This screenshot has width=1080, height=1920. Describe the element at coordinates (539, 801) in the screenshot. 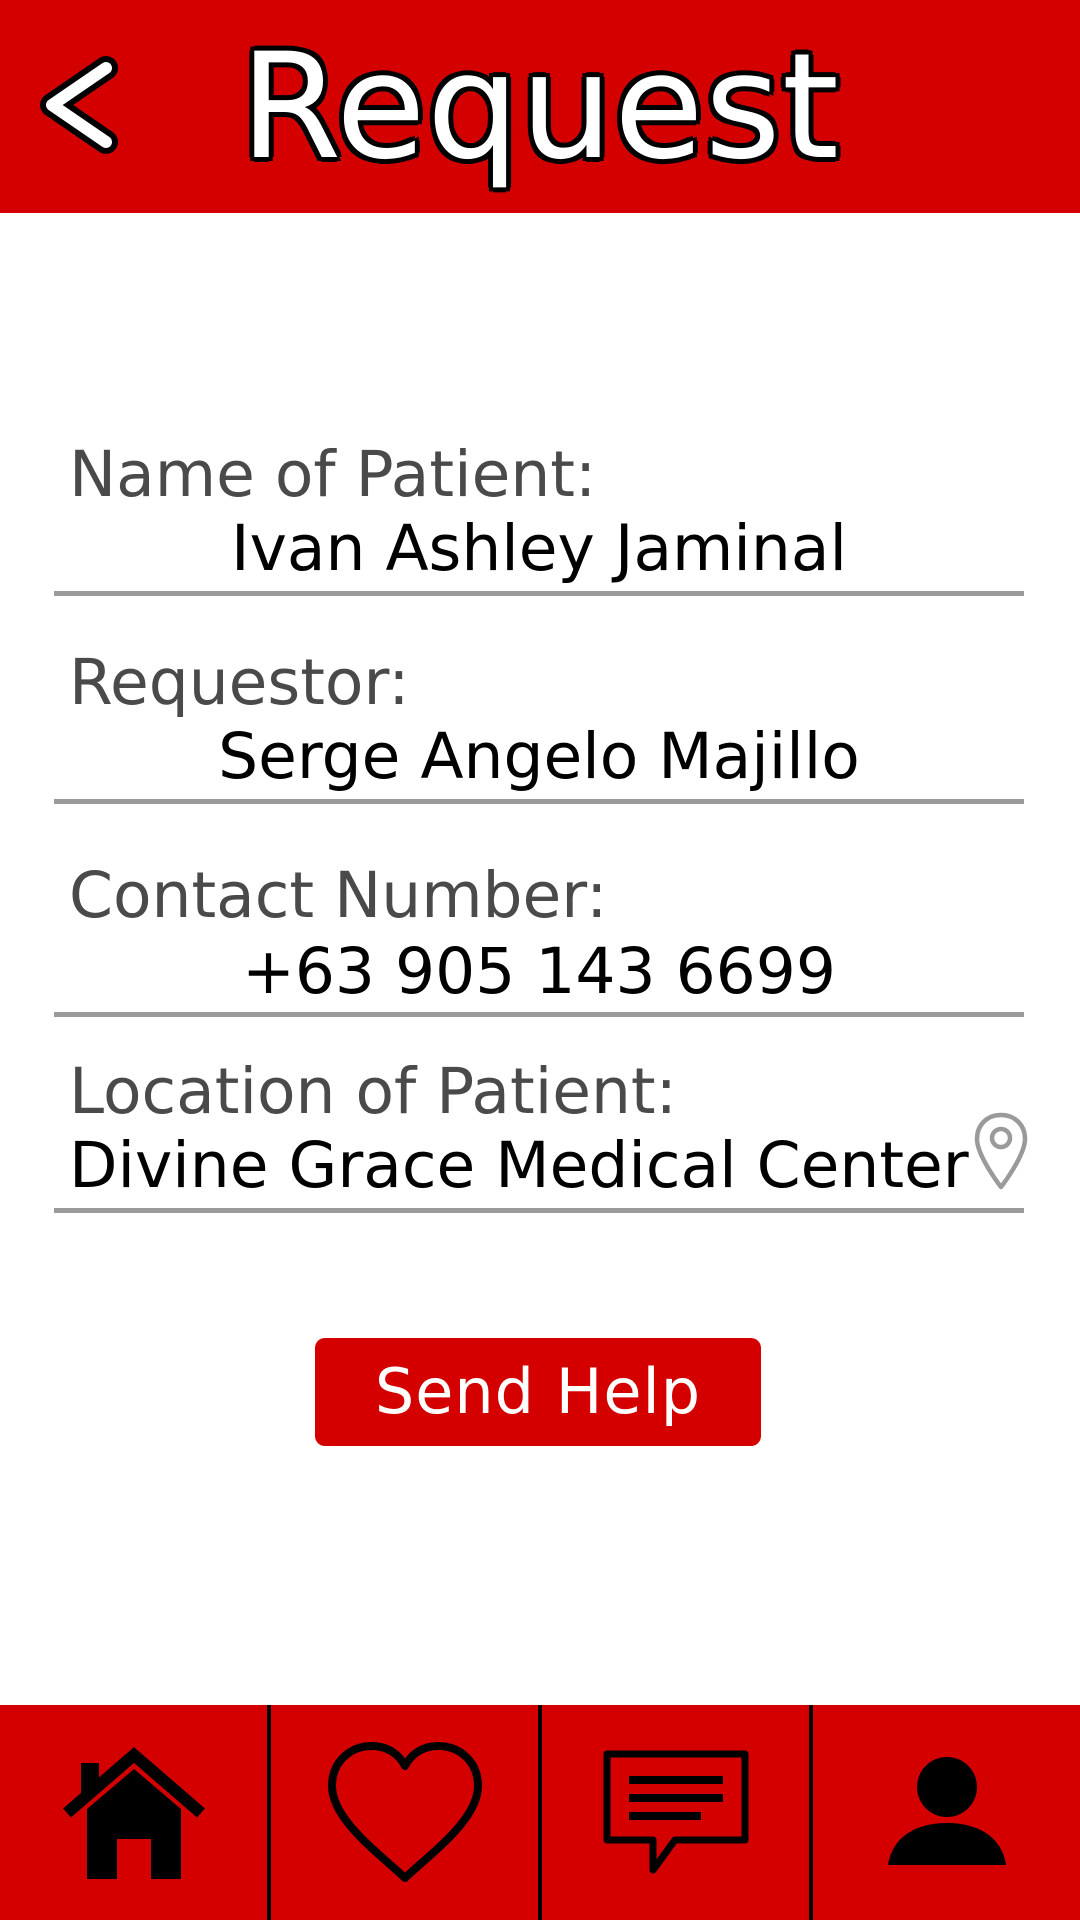

I see `requestor-underline` at that location.